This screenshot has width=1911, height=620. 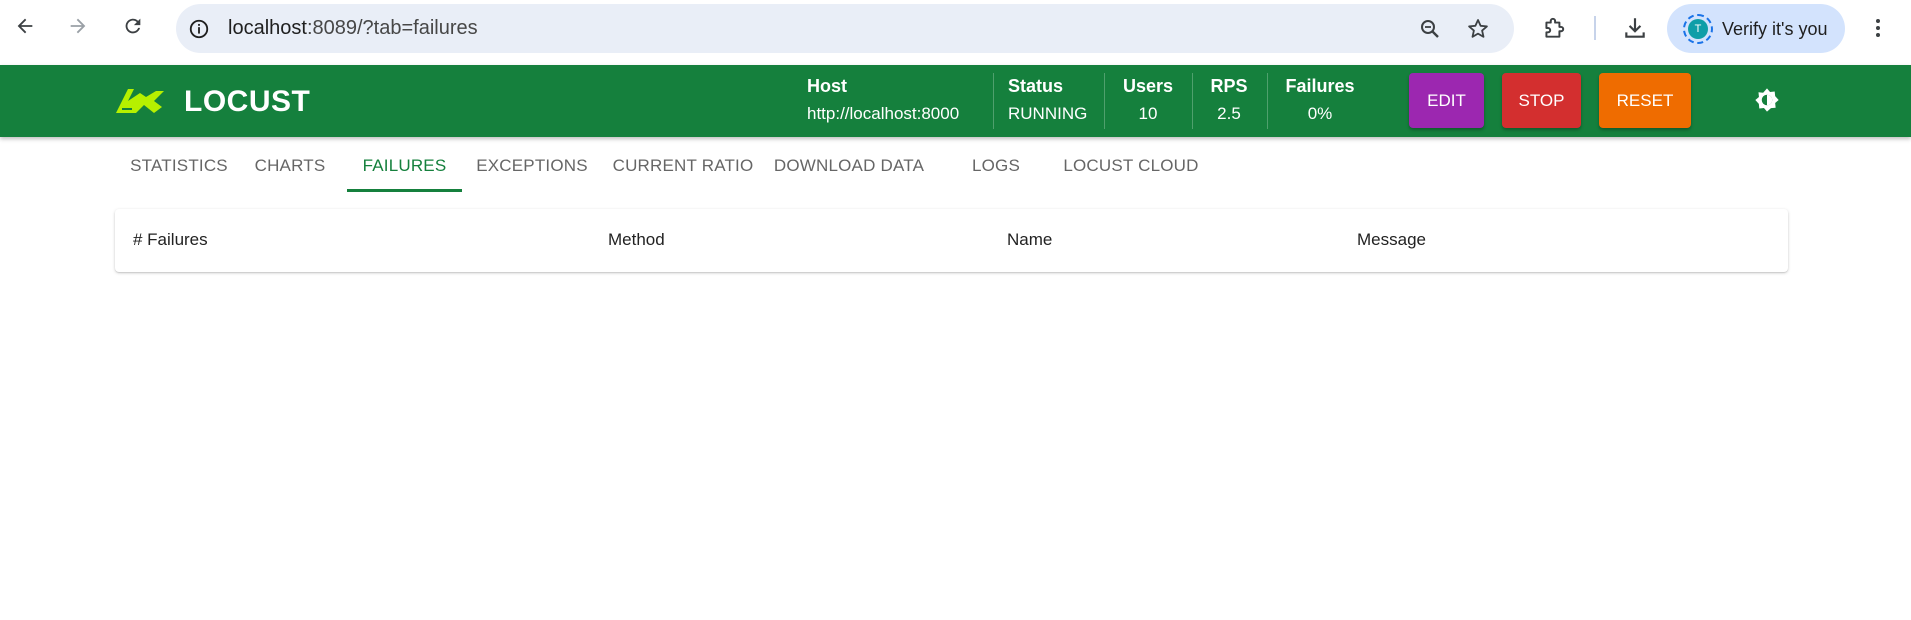 What do you see at coordinates (1148, 100) in the screenshot?
I see `stat-users: Users 10` at bounding box center [1148, 100].